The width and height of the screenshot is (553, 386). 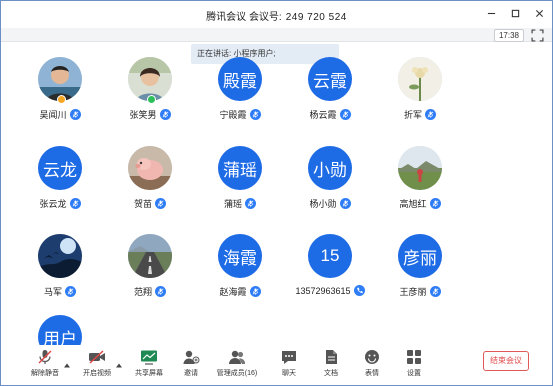 What do you see at coordinates (372, 373) in the screenshot?
I see `emoji-label: 表情` at bounding box center [372, 373].